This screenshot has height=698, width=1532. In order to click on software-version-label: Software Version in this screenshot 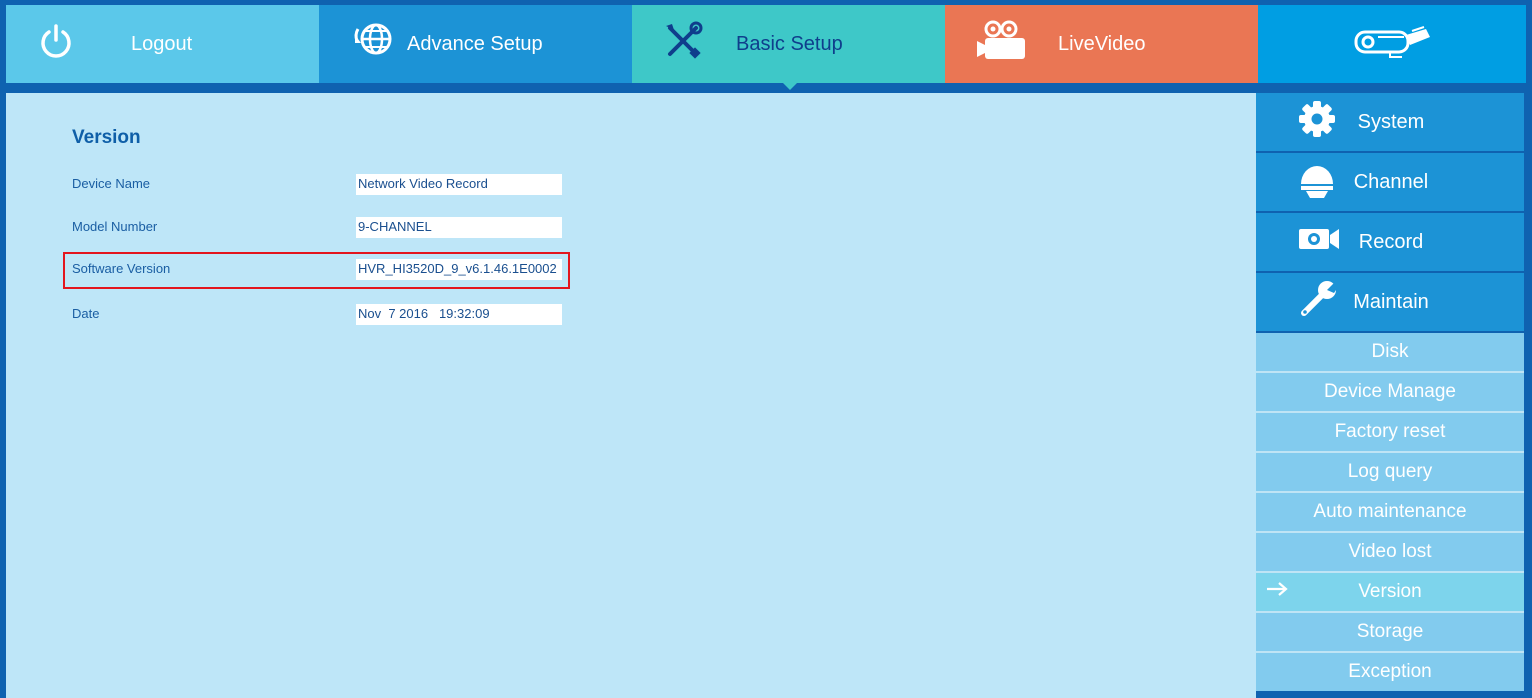, I will do `click(121, 268)`.